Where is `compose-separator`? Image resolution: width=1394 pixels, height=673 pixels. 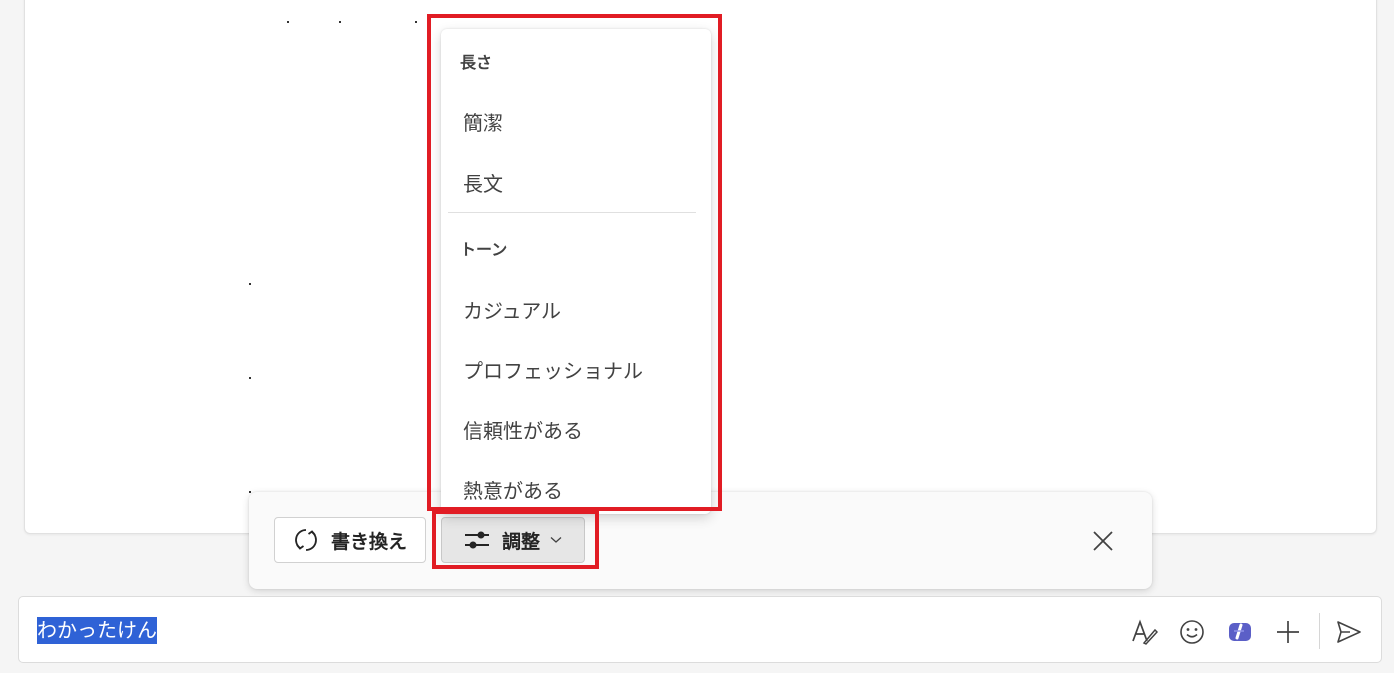 compose-separator is located at coordinates (1319, 631).